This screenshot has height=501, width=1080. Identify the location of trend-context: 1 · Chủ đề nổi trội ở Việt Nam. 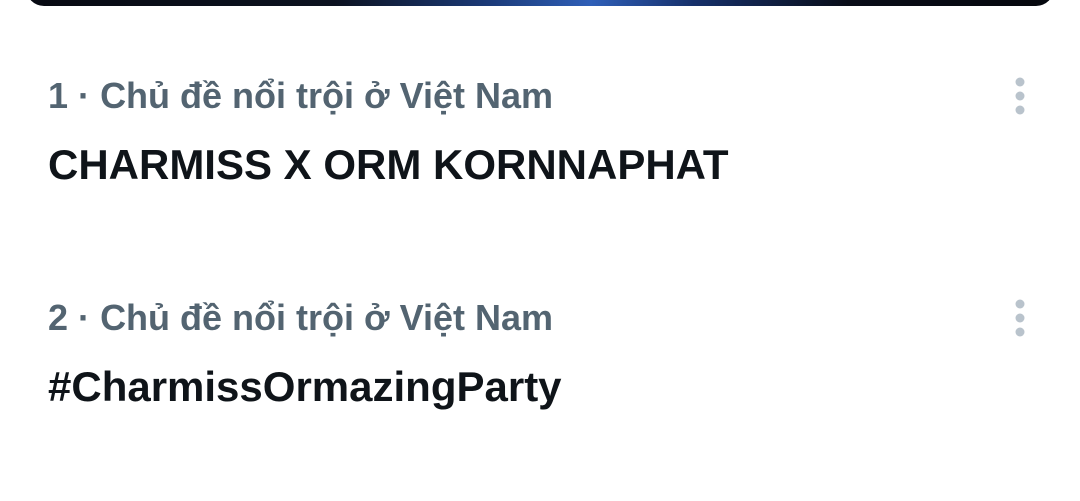
(300, 96).